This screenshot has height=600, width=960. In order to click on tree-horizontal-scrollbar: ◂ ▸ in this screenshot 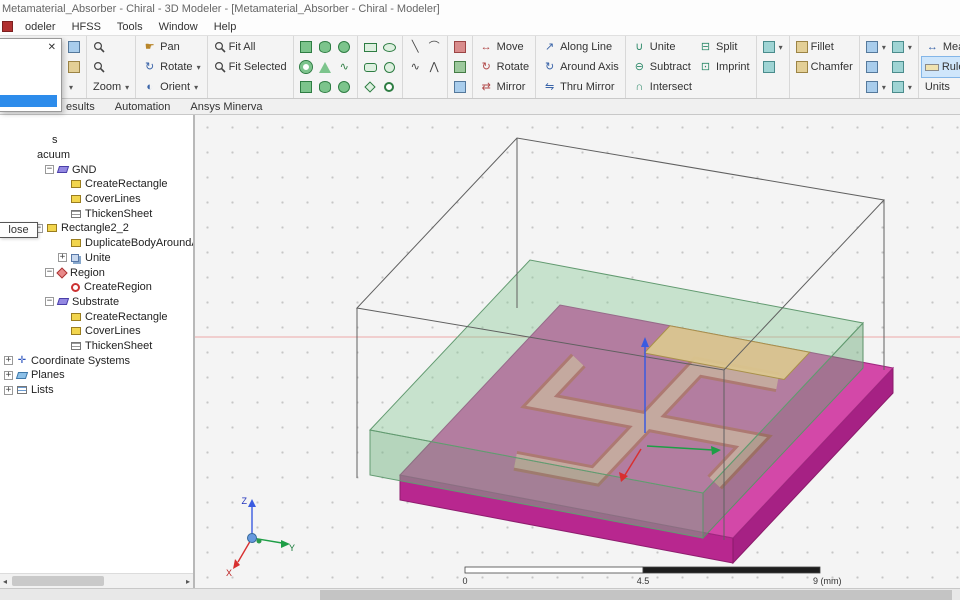, I will do `click(96, 580)`.